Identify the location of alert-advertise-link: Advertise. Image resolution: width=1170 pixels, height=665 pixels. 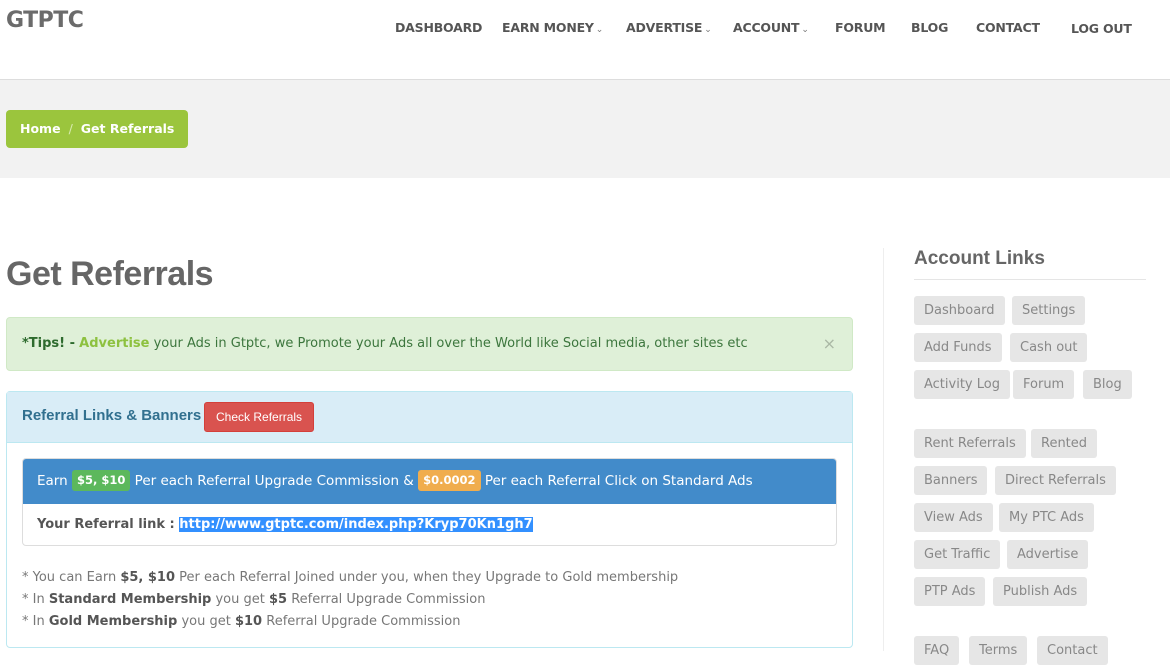
(114, 343).